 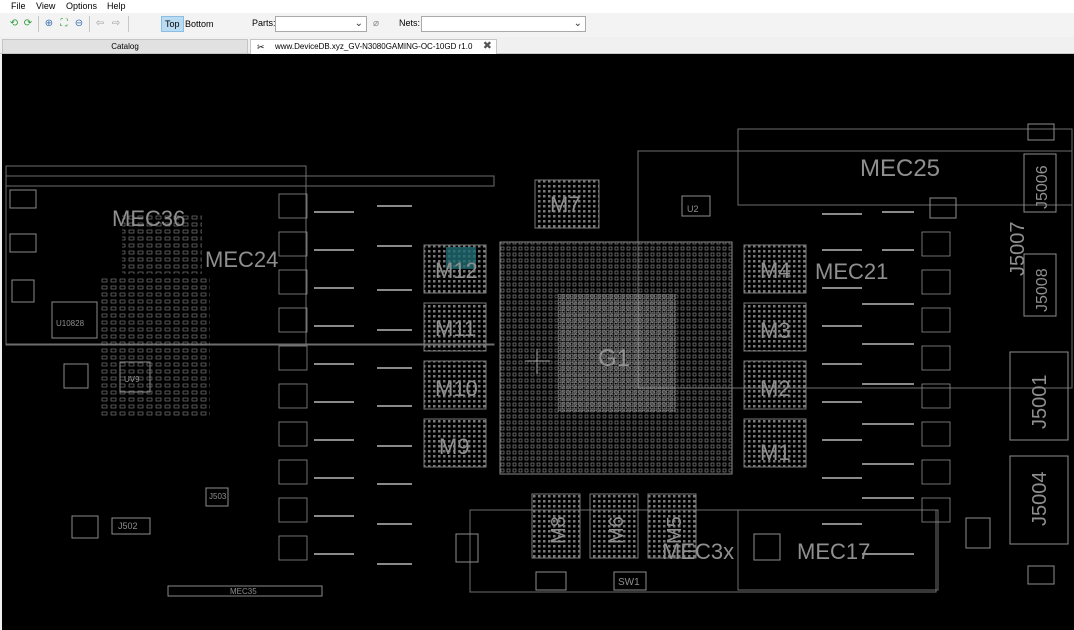 I want to click on menu-help: Help, so click(x=116, y=6).